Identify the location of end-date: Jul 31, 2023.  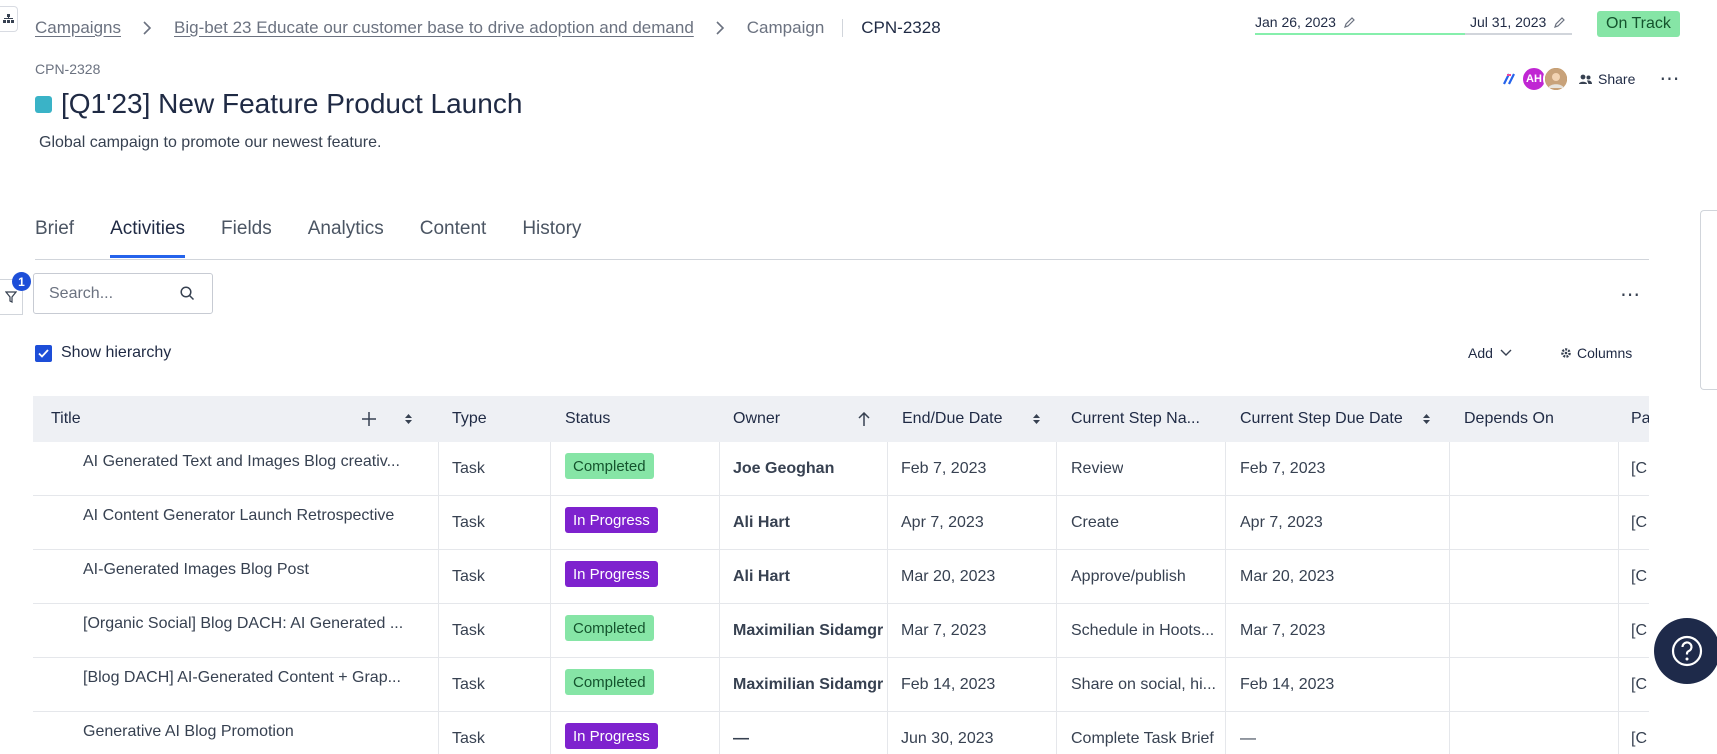
(1518, 22).